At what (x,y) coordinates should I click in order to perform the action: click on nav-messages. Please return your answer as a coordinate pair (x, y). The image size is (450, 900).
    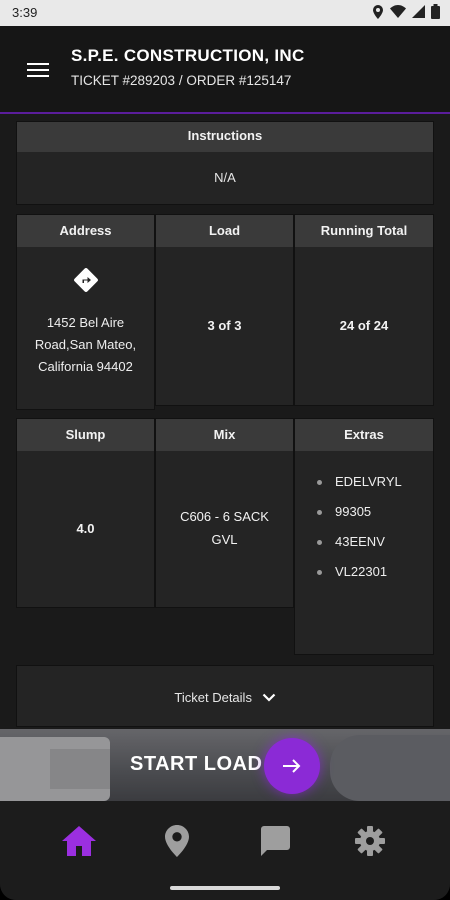
    Looking at the image, I should click on (274, 841).